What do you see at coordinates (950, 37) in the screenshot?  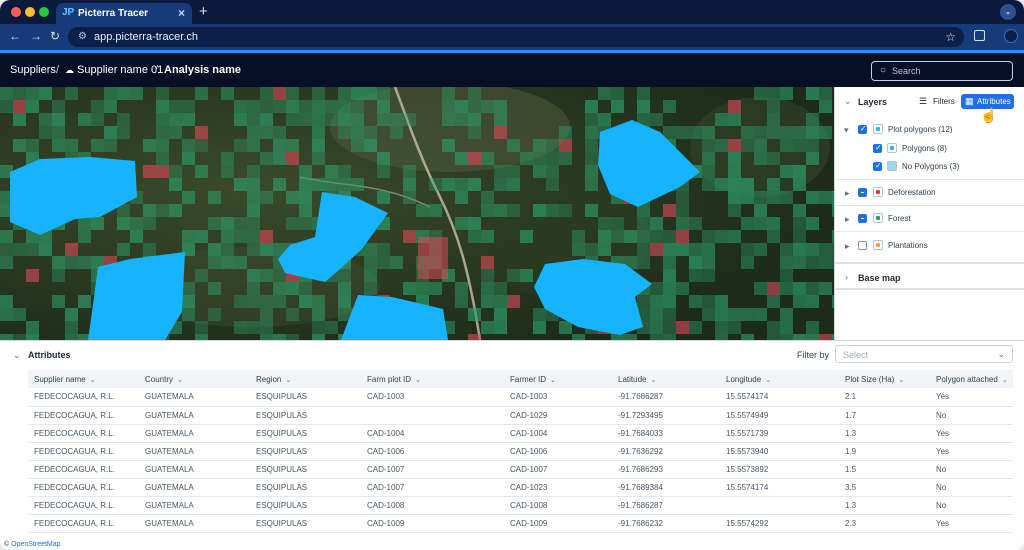 I see `bookmark-star-icon: ☆` at bounding box center [950, 37].